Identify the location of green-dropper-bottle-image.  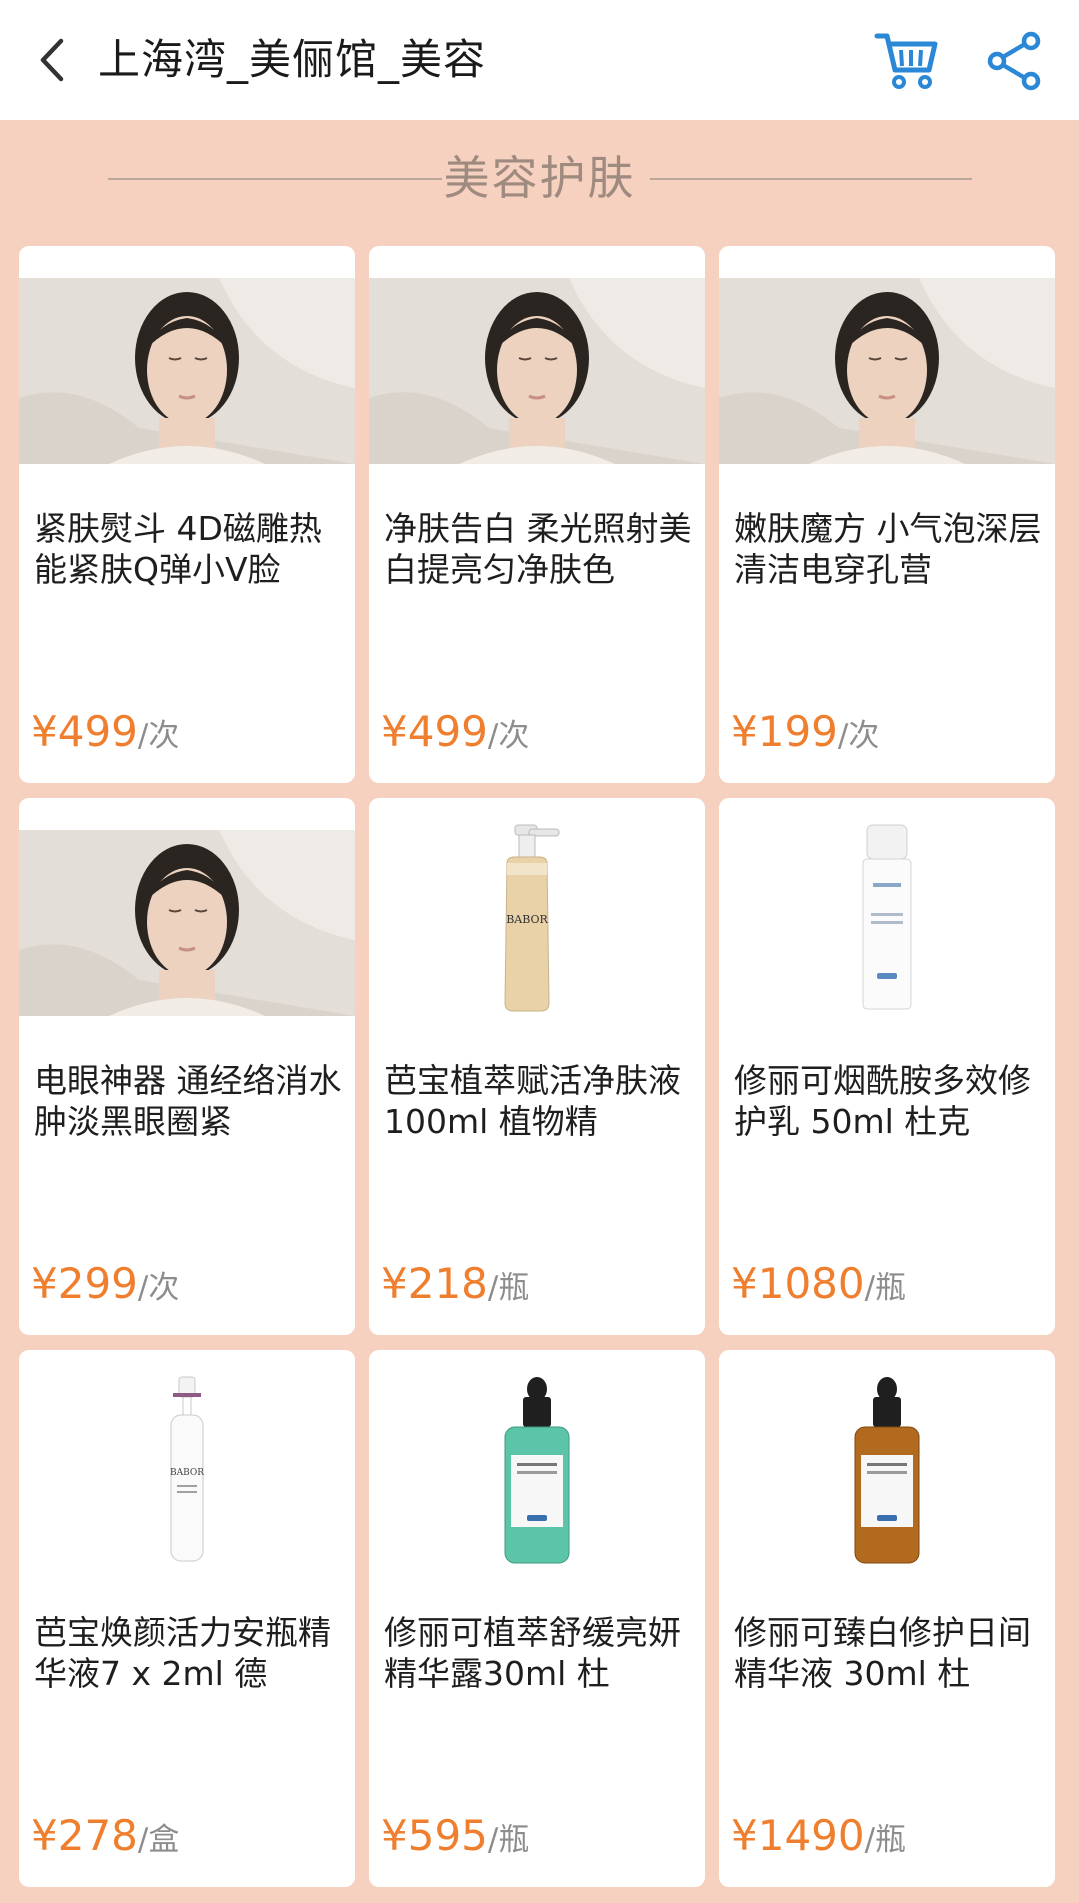
(537, 1470).